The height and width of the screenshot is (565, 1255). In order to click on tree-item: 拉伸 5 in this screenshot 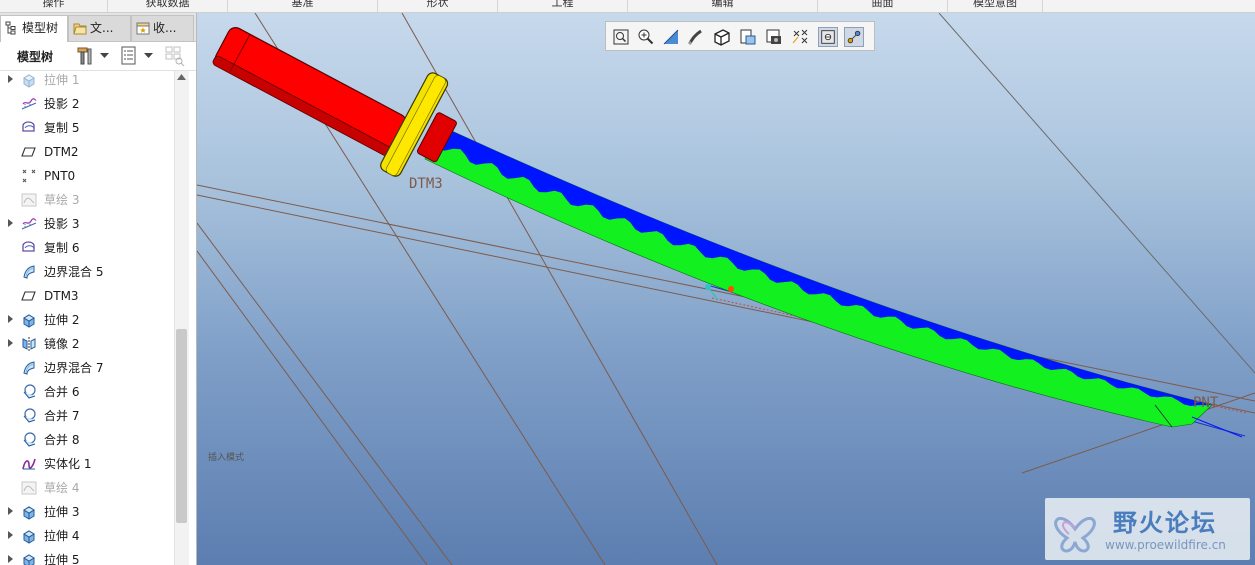, I will do `click(87, 556)`.